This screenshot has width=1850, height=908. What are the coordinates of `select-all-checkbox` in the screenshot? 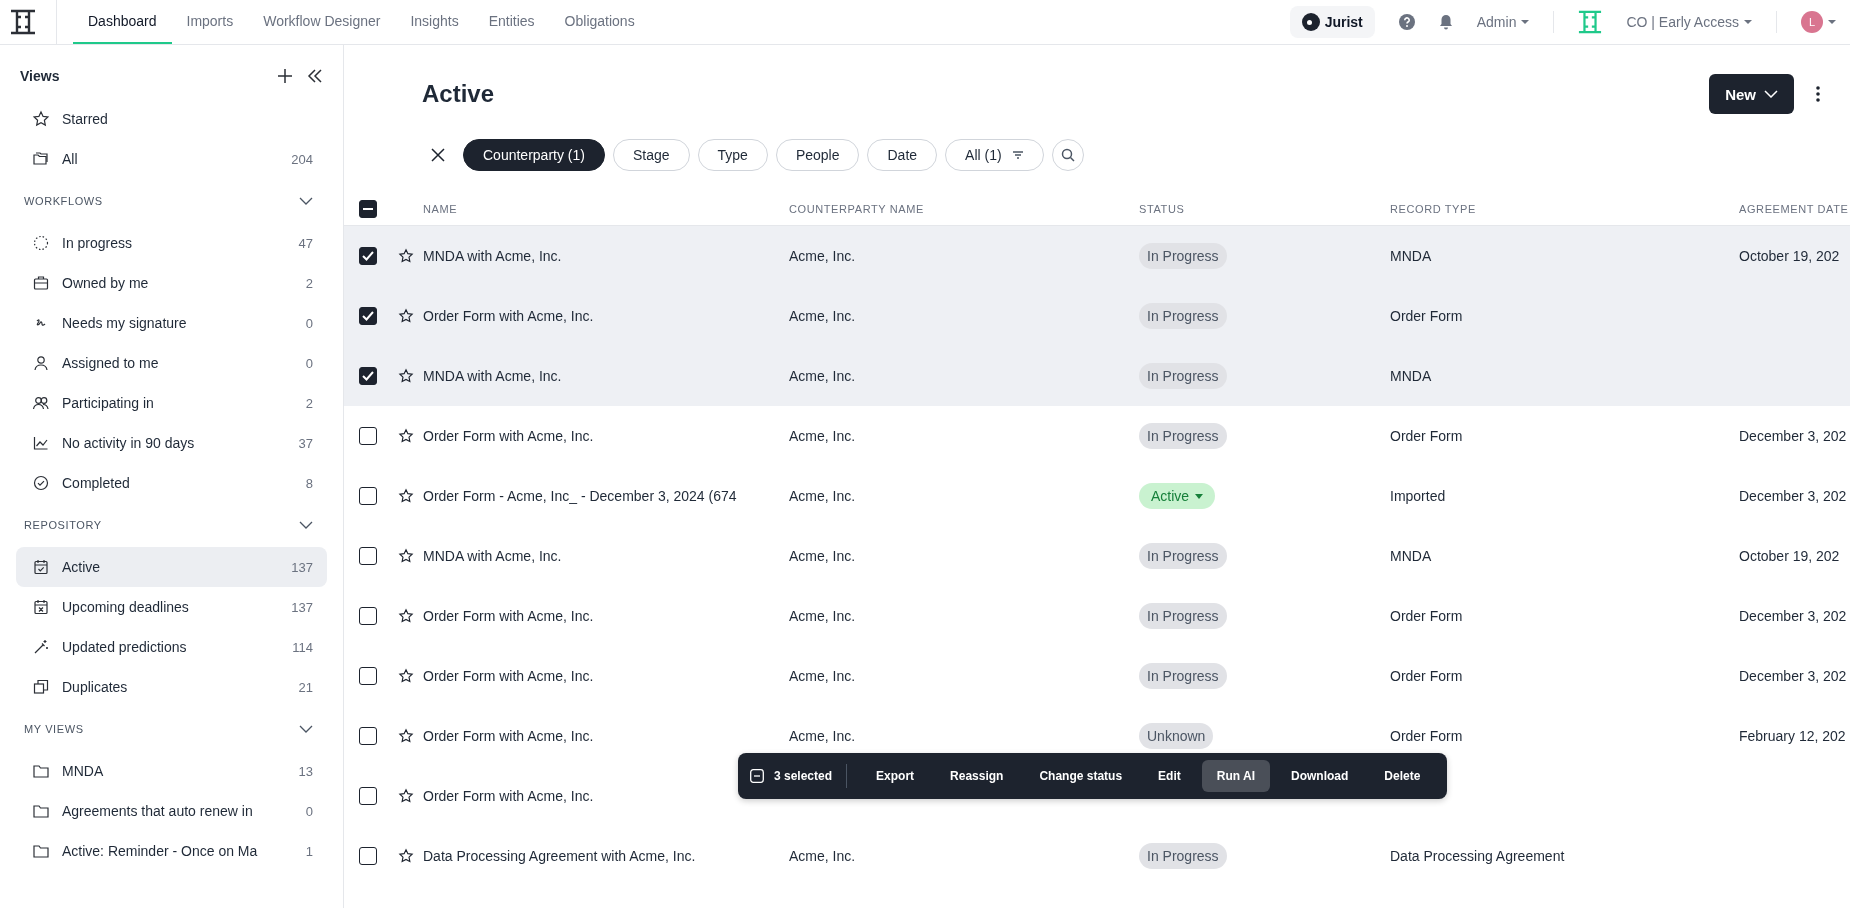 It's located at (368, 209).